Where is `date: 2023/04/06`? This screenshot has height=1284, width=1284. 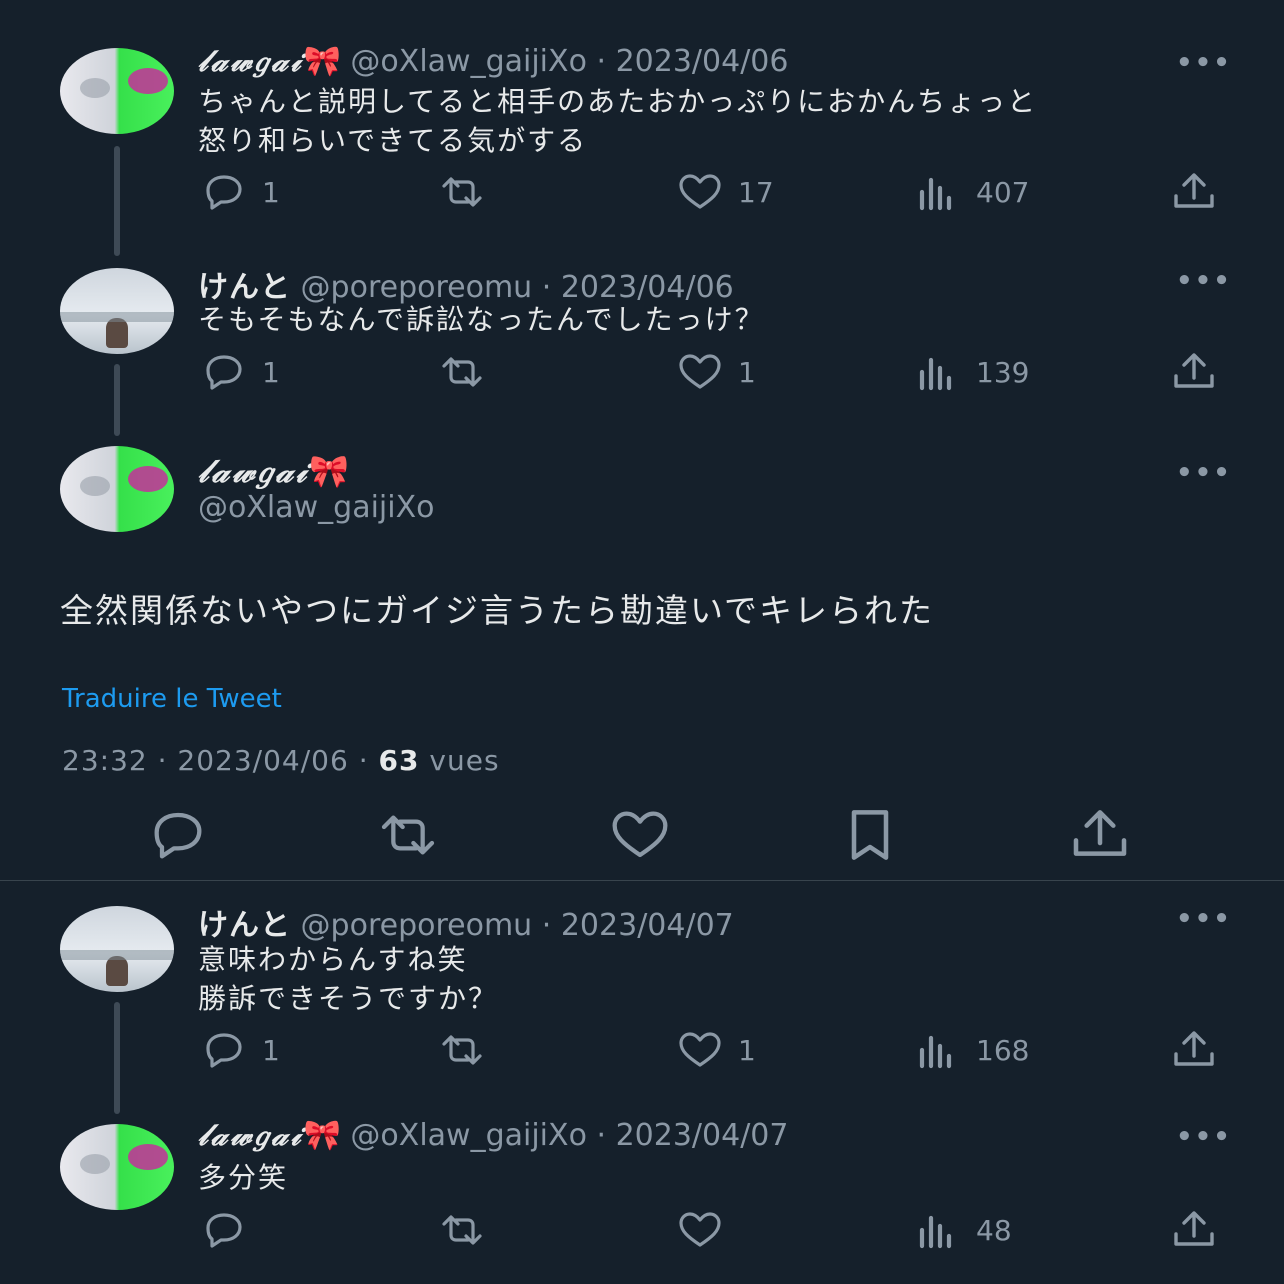
date: 2023/04/06 is located at coordinates (702, 61).